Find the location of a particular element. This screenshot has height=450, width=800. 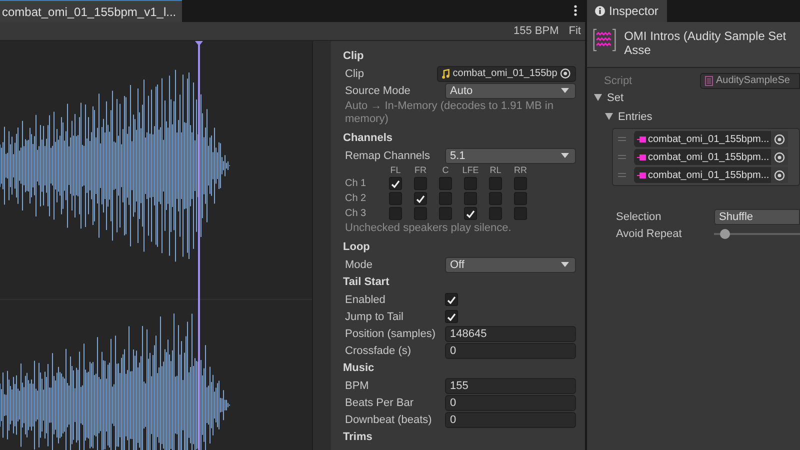

hint-text: Unchecked speakers play silence. is located at coordinates (428, 228).